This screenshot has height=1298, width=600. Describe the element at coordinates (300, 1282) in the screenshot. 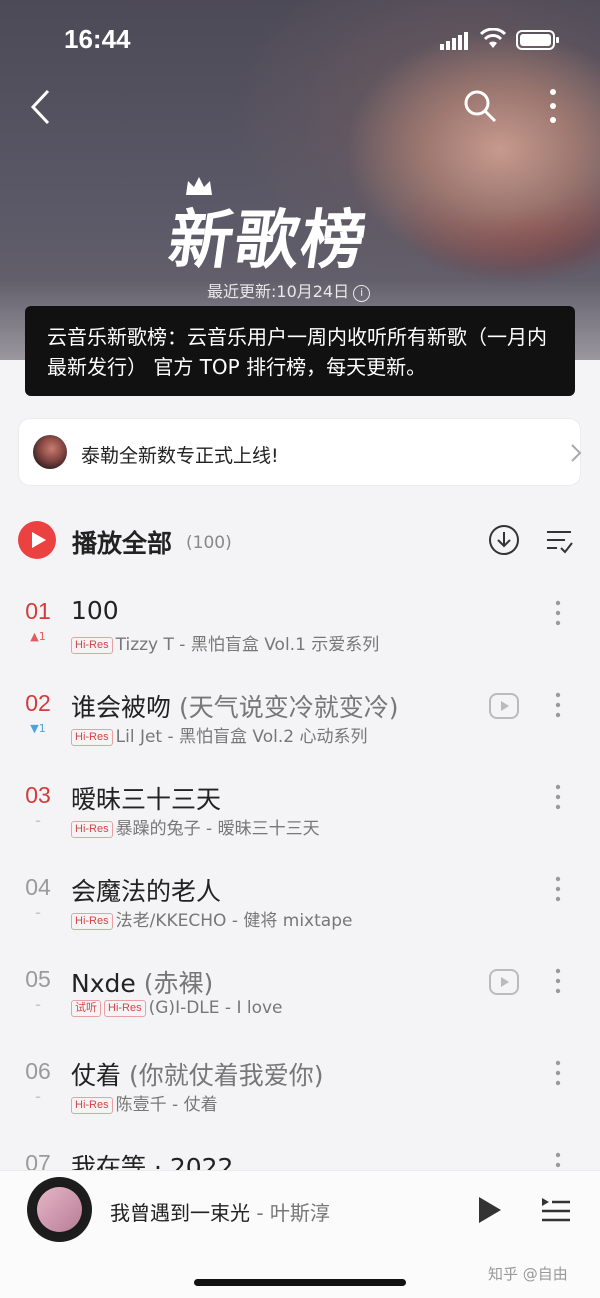

I see `home-indicator` at that location.